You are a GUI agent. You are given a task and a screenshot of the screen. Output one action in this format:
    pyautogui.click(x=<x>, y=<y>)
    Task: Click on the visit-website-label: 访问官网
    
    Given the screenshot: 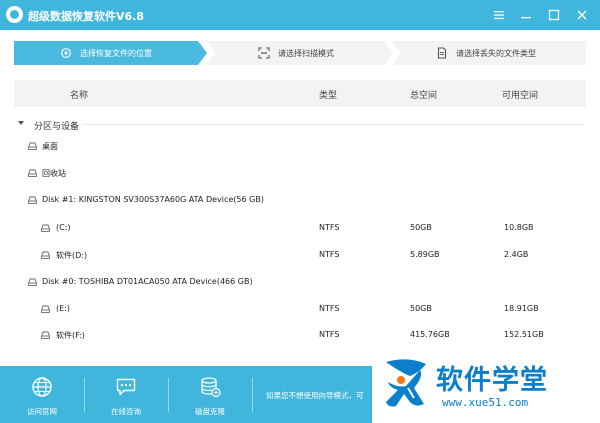 What is the action you would take?
    pyautogui.click(x=42, y=411)
    